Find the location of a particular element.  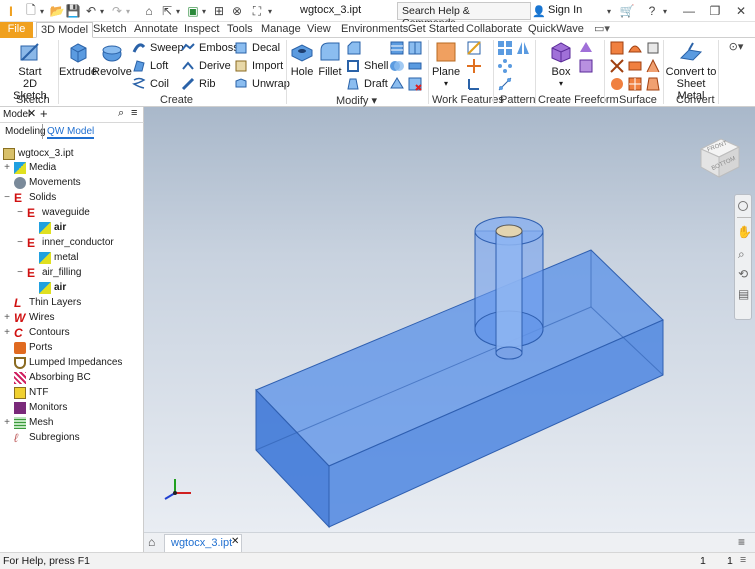

shell-button: Shell is located at coordinates (367, 66).